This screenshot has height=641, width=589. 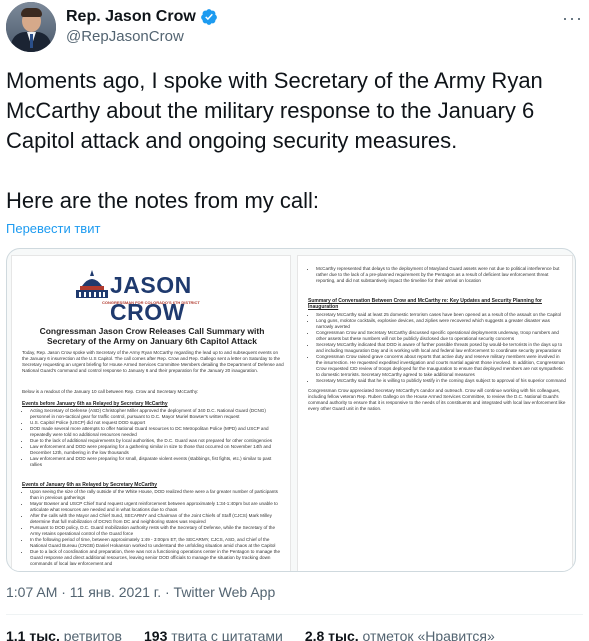 What do you see at coordinates (208, 17) in the screenshot?
I see `verified-badge-icon` at bounding box center [208, 17].